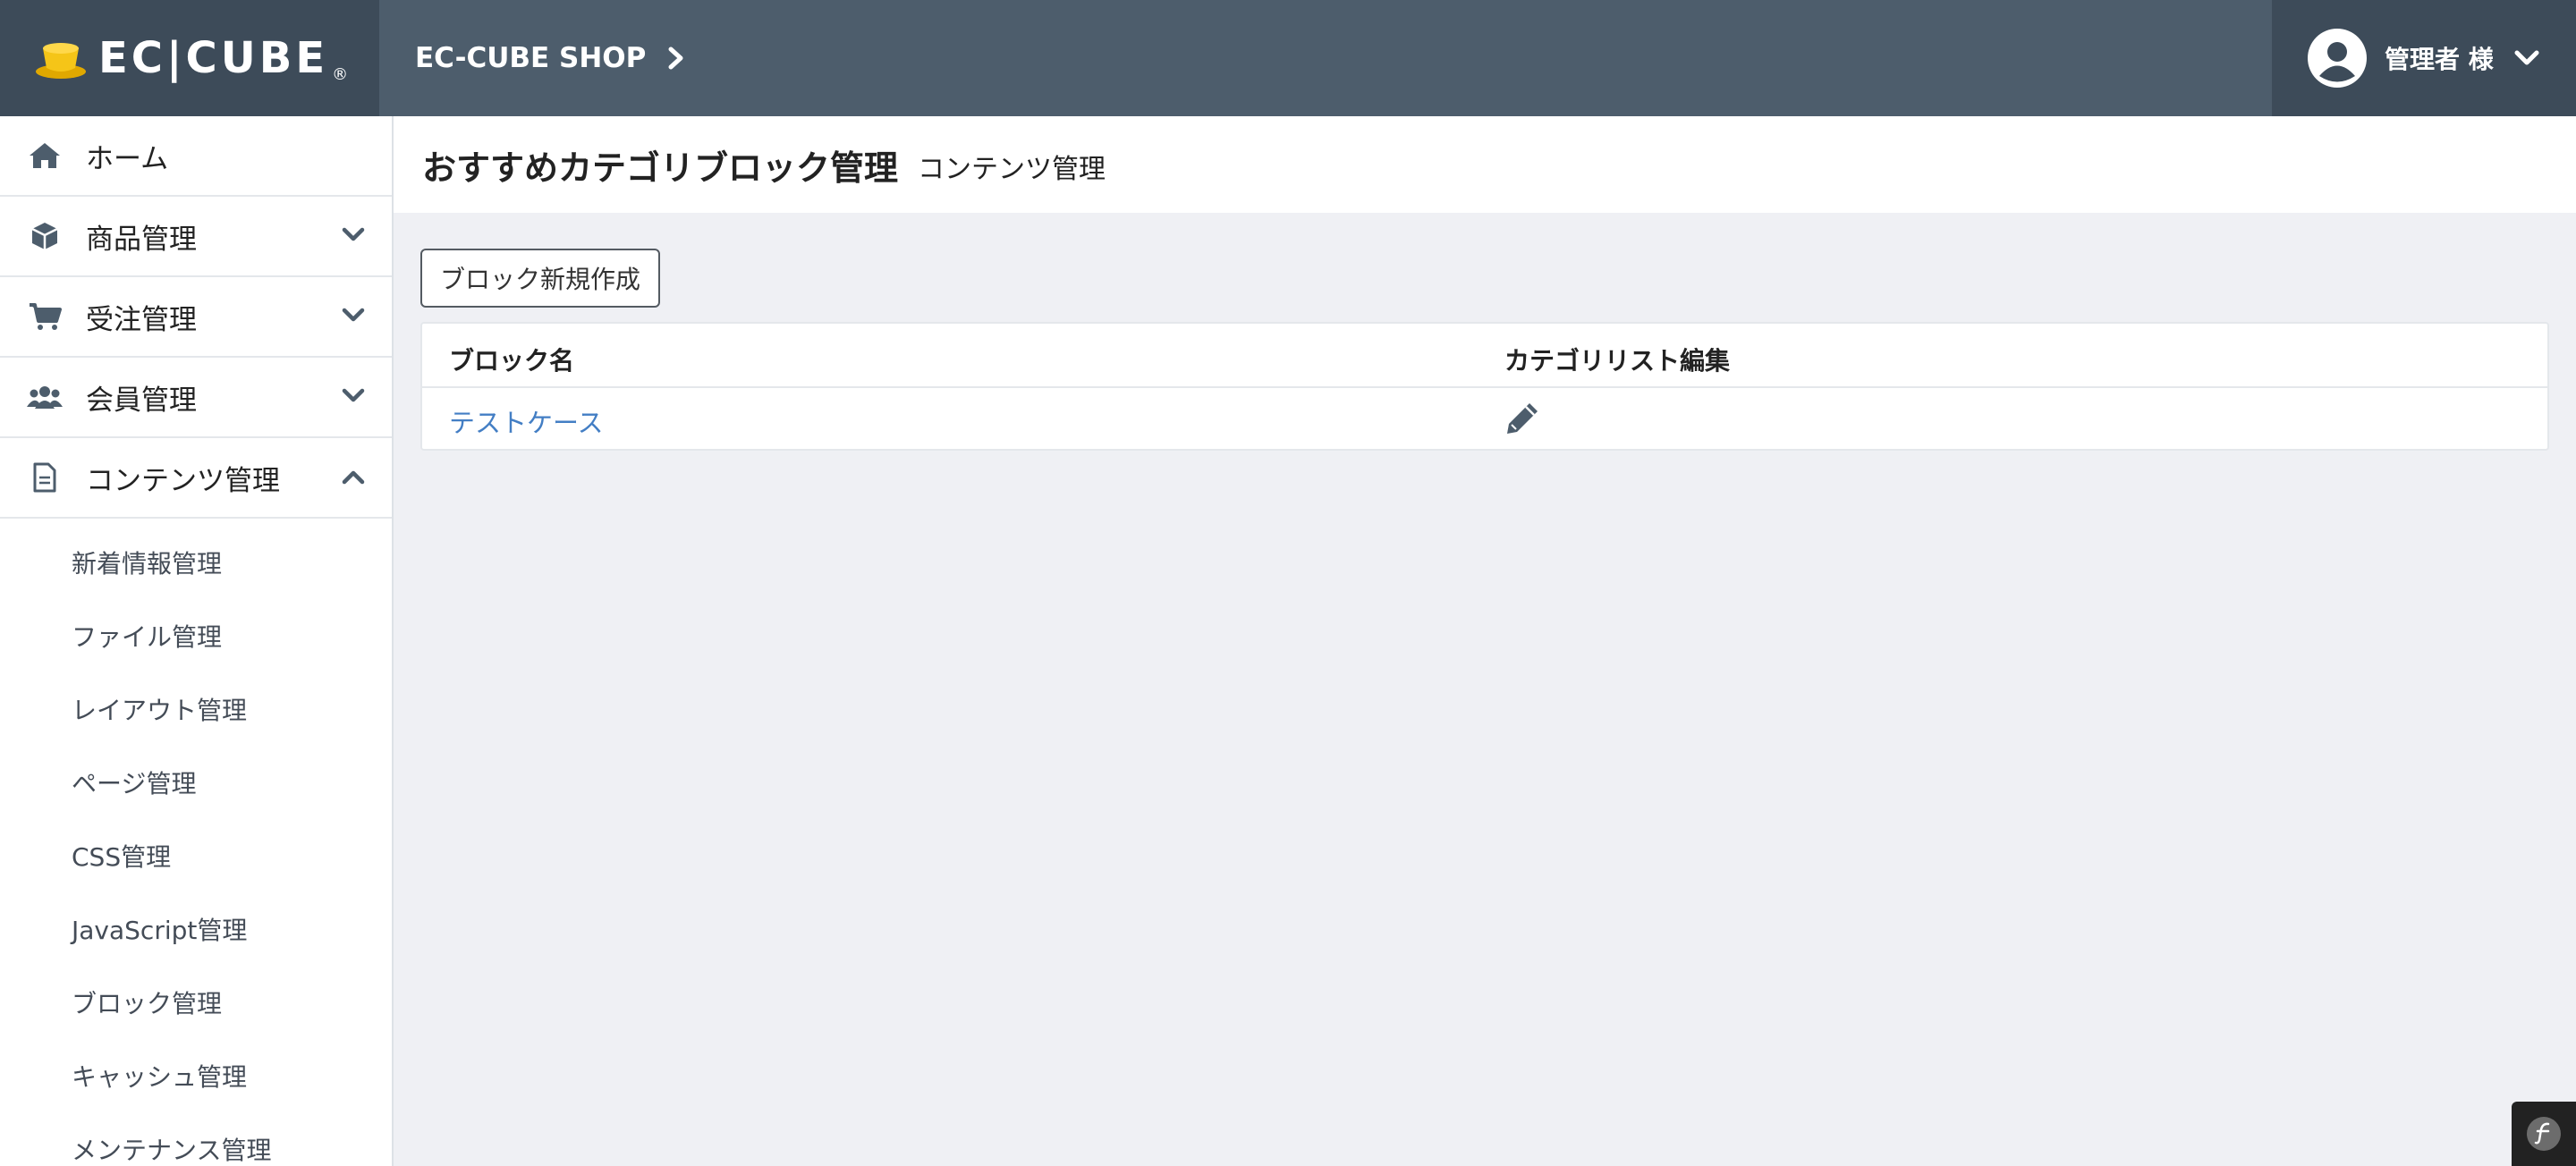 Image resolution: width=2576 pixels, height=1166 pixels. Describe the element at coordinates (196, 1139) in the screenshot. I see `submenu-item-maintenance: メンテナンス管理` at that location.